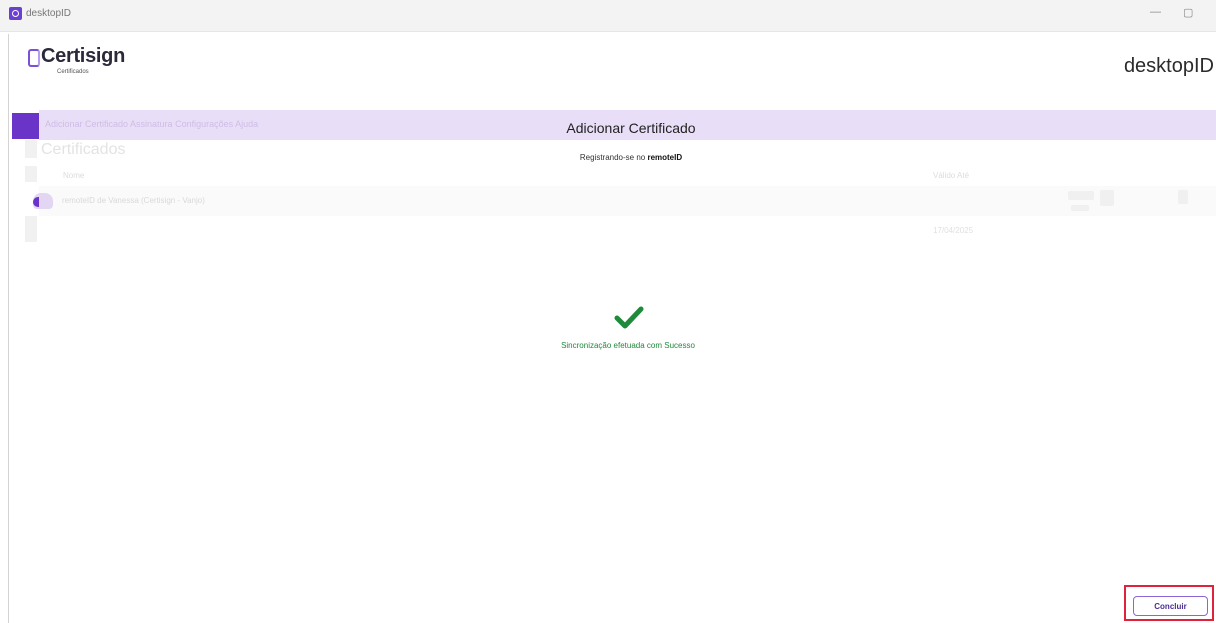 The width and height of the screenshot is (1216, 623). I want to click on dialog-title: Adicionar Certificado, so click(631, 128).